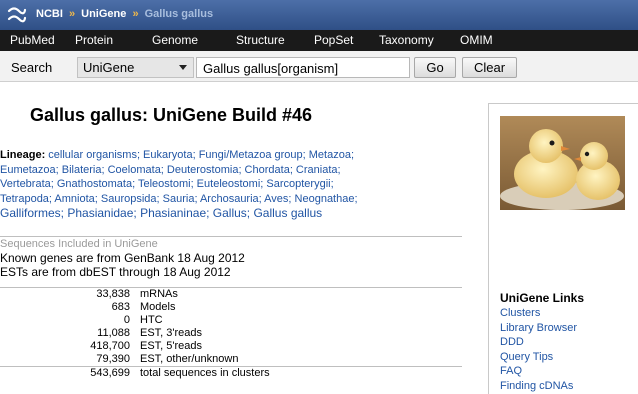  I want to click on nav-item-pubmed: PubMed, so click(32, 40).